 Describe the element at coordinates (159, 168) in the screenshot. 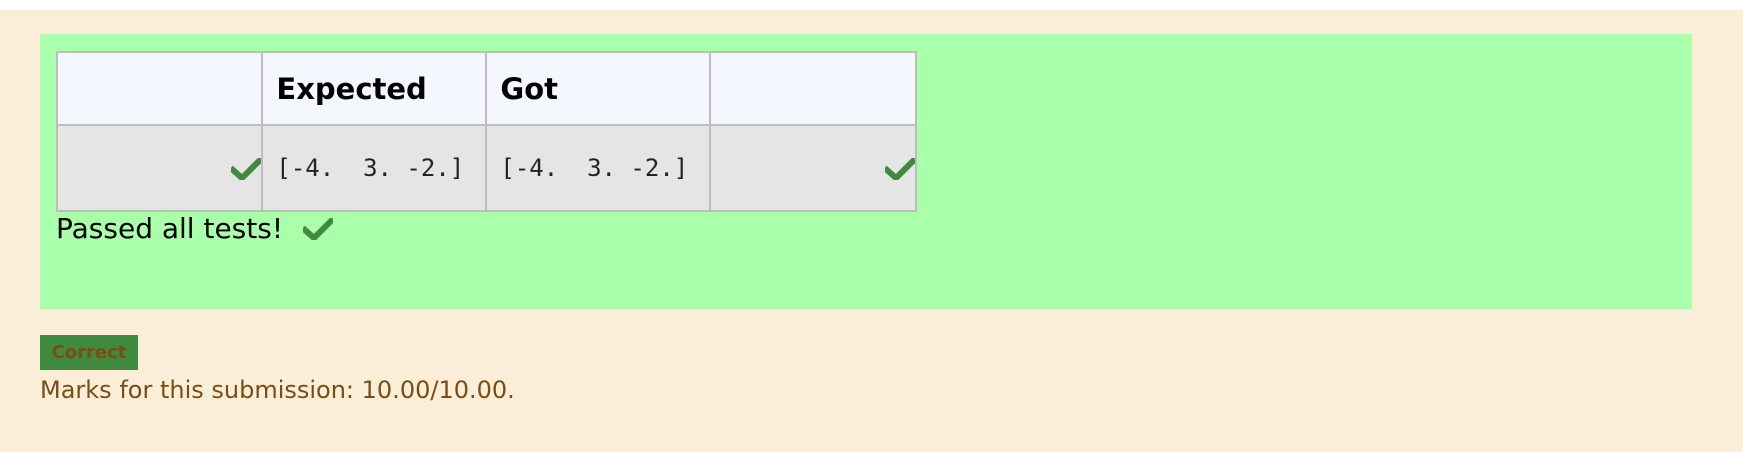

I see `row-status-cell` at that location.